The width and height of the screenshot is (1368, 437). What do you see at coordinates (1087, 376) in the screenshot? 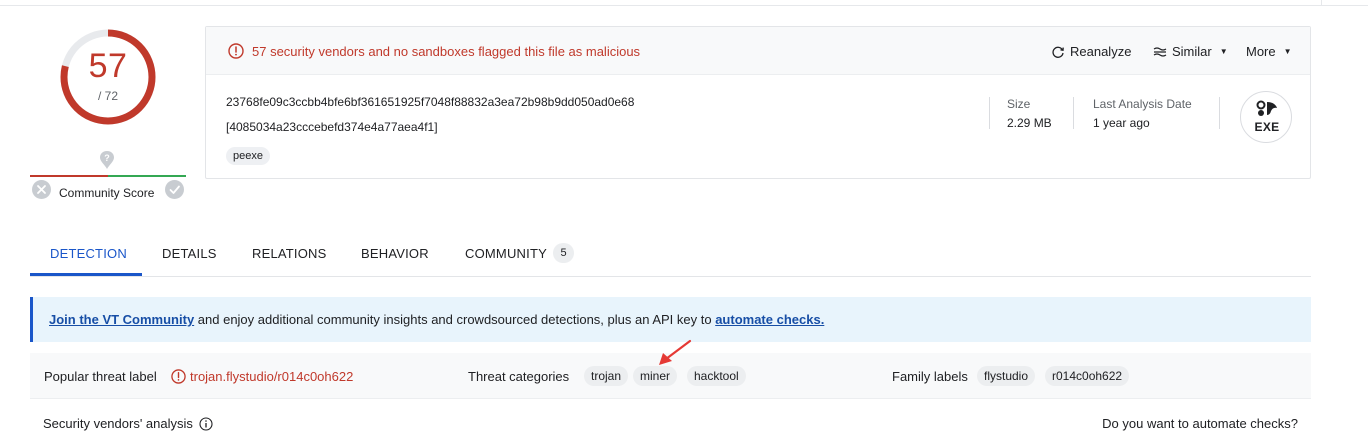
I see `family-label-chip: r014c0oh622` at bounding box center [1087, 376].